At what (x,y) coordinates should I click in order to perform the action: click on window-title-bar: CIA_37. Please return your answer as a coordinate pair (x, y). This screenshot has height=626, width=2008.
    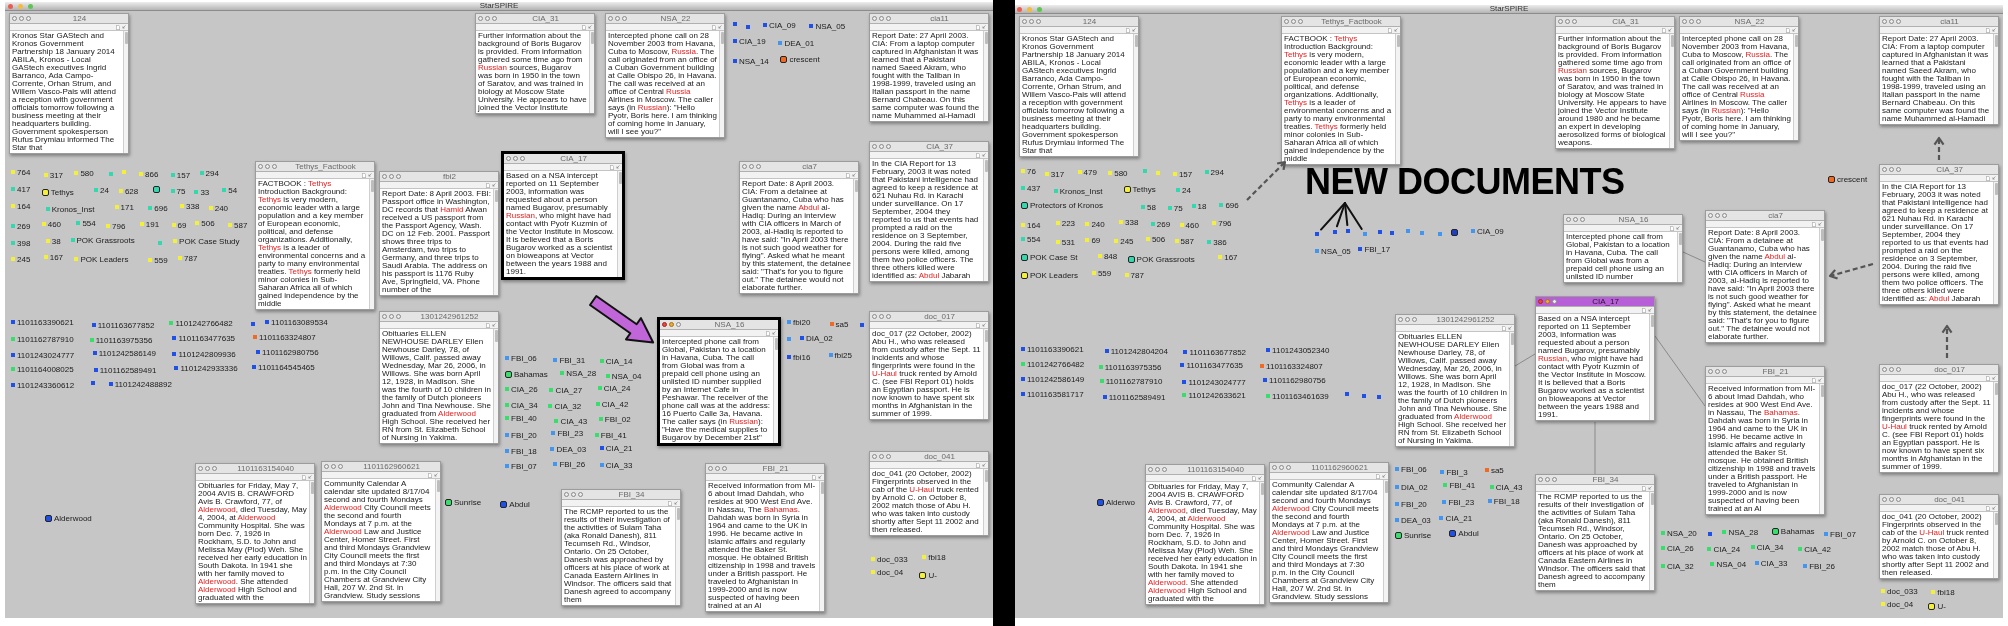
    Looking at the image, I should click on (929, 147).